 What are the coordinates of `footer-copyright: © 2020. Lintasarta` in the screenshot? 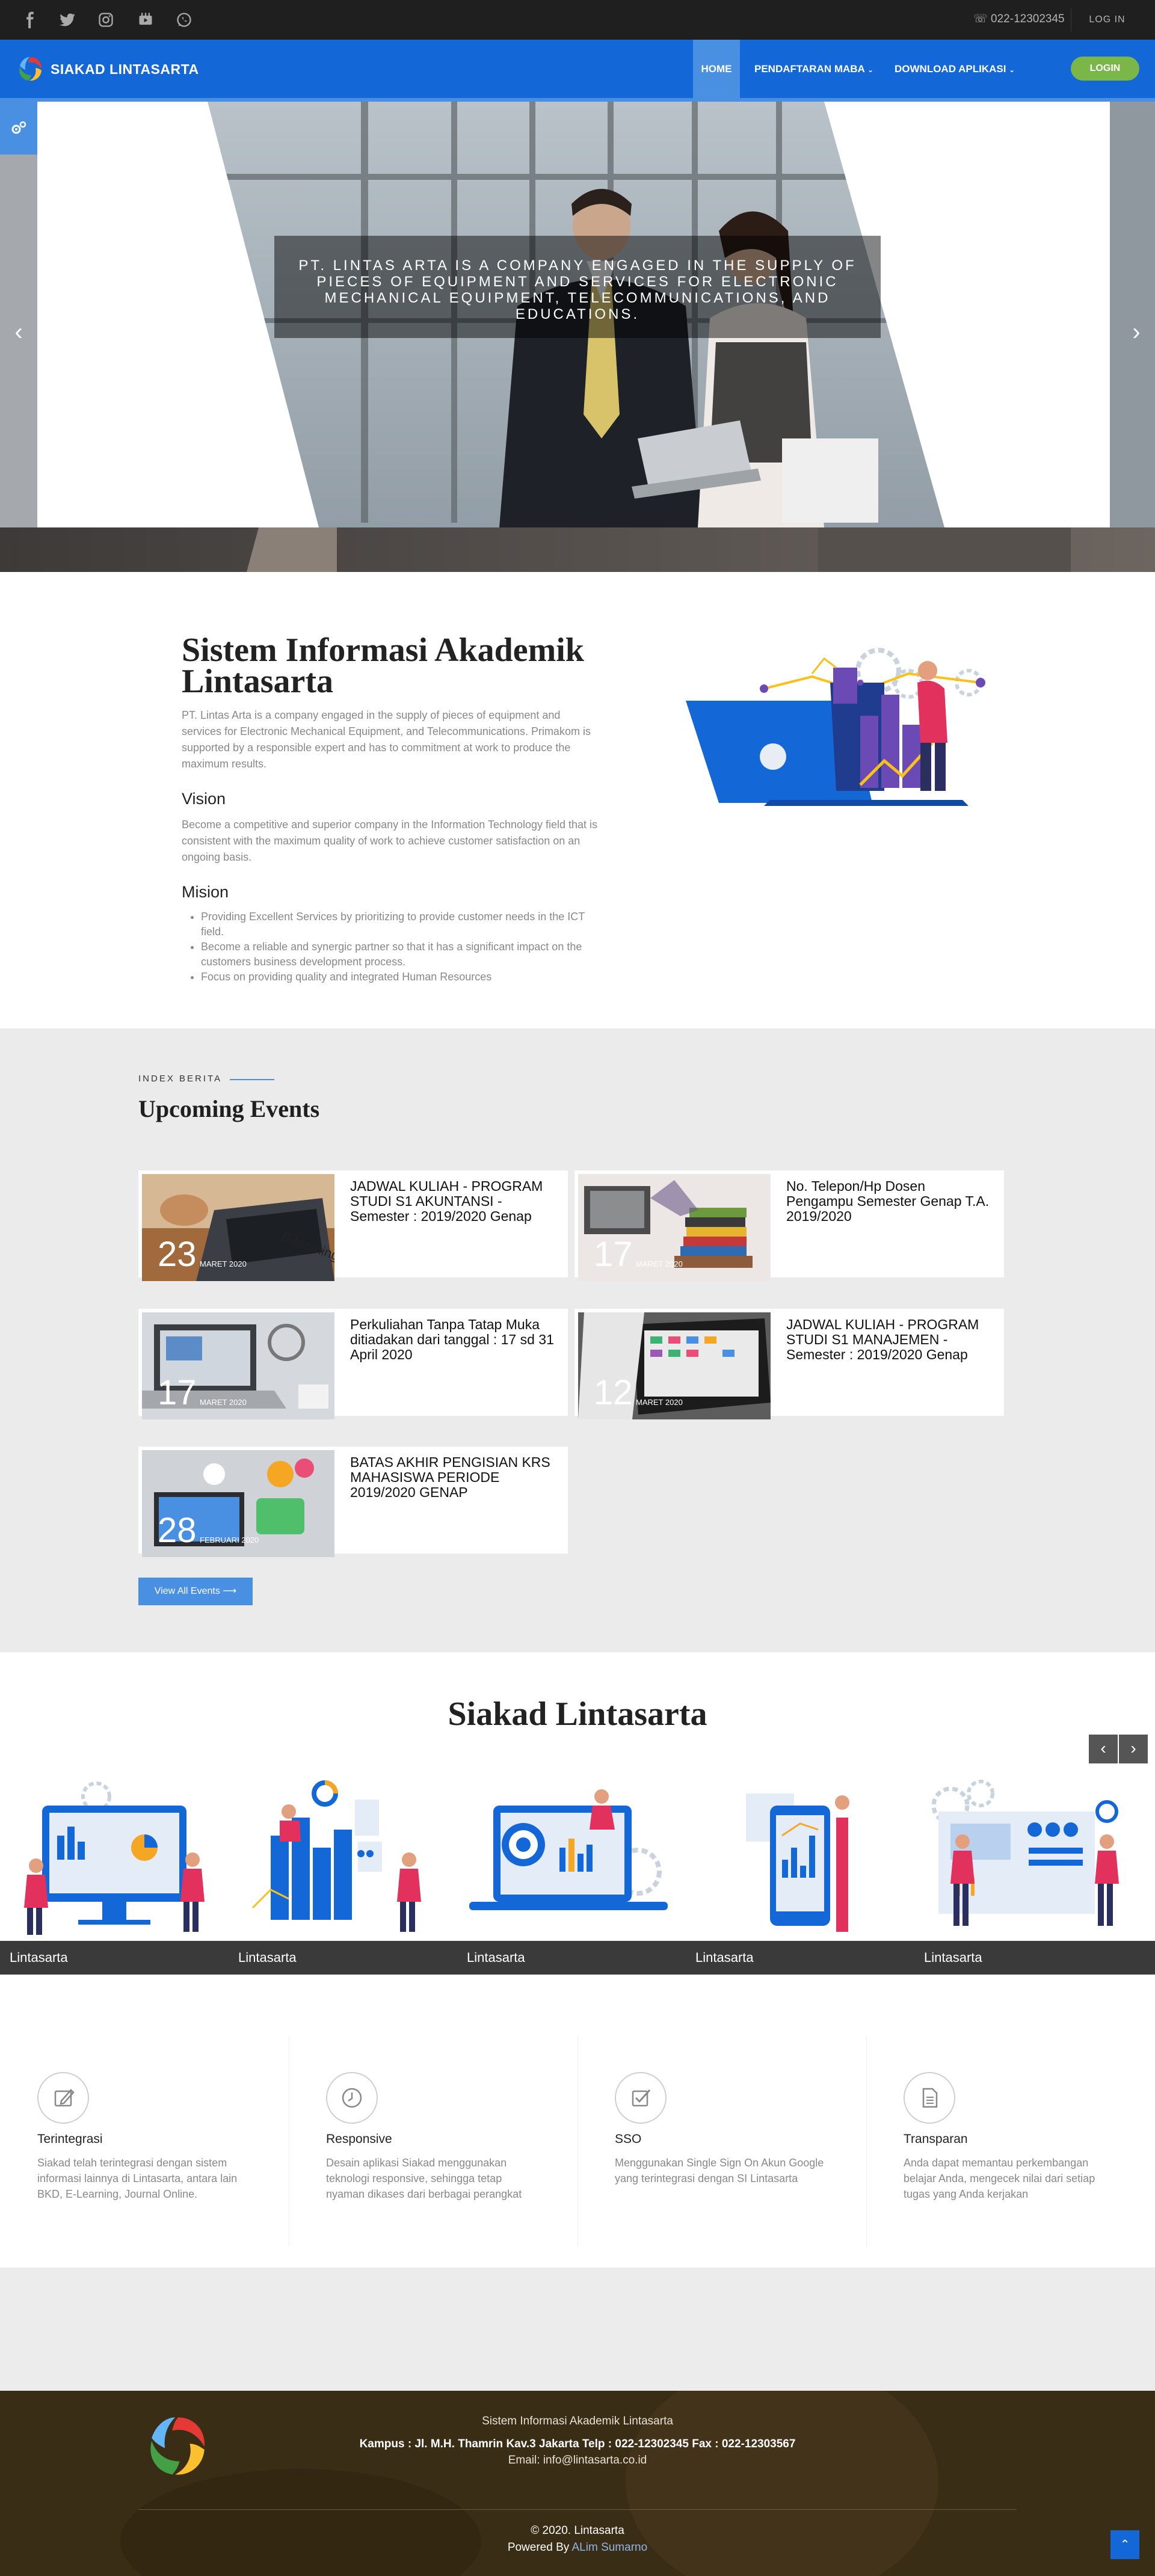 It's located at (578, 2531).